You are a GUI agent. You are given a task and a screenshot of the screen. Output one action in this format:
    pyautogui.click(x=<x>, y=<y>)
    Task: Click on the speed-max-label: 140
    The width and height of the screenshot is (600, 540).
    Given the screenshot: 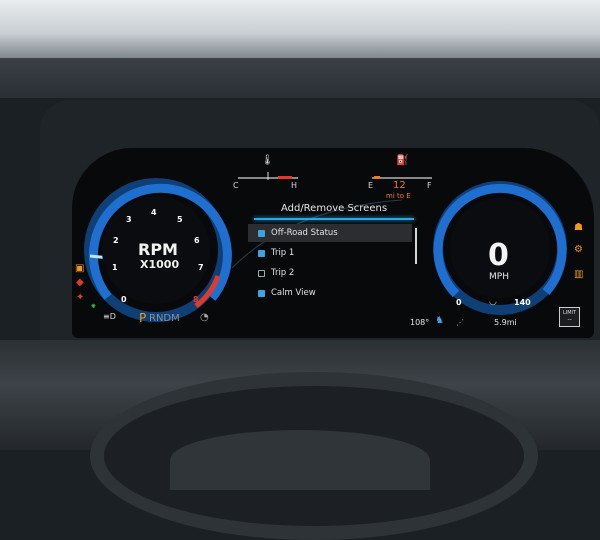 What is the action you would take?
    pyautogui.click(x=522, y=302)
    